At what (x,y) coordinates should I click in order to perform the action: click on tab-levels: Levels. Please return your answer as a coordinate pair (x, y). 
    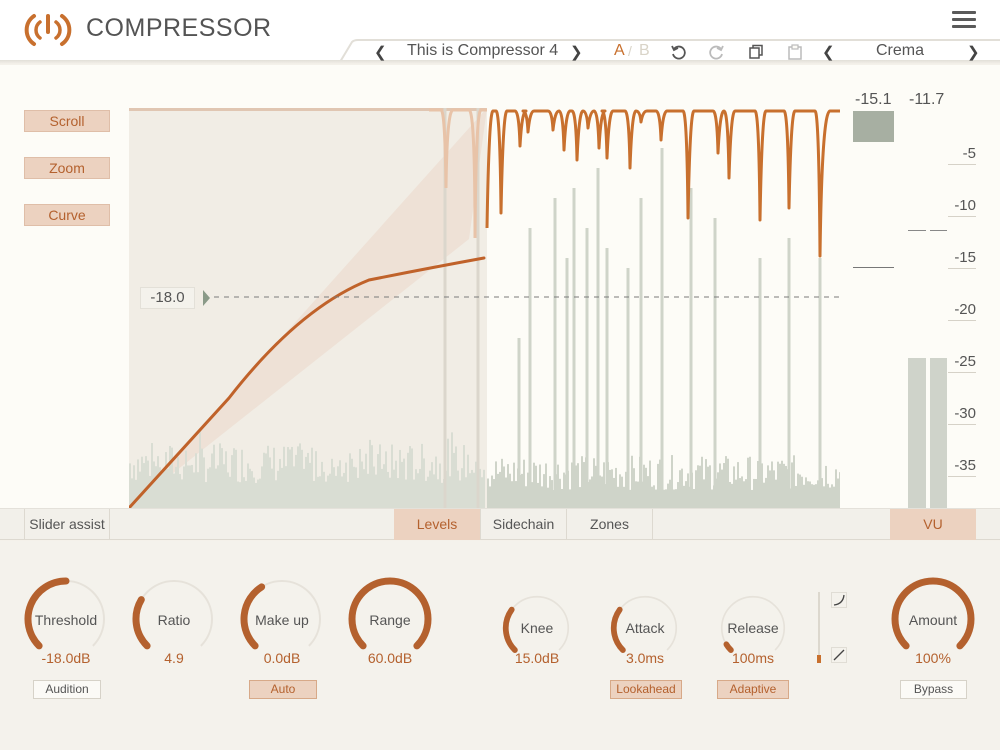
    Looking at the image, I should click on (437, 524).